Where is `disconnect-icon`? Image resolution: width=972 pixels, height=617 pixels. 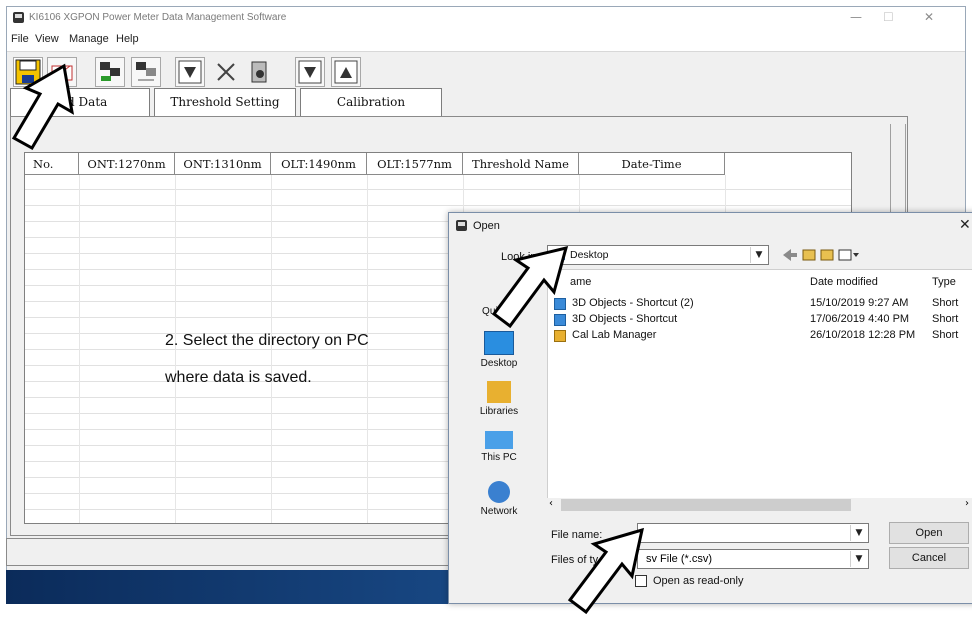
disconnect-icon is located at coordinates (146, 71).